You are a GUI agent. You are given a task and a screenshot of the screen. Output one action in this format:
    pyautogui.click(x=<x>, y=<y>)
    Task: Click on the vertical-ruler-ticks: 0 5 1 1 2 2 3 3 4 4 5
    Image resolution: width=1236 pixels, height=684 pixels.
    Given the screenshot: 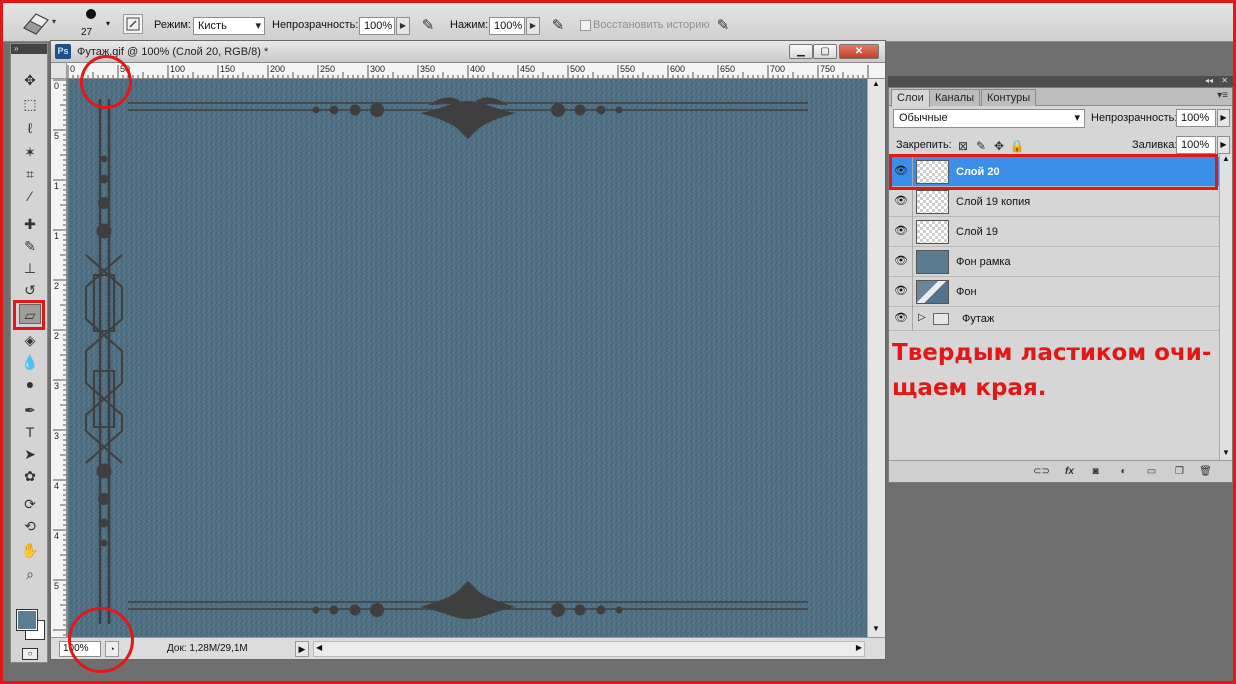 What is the action you would take?
    pyautogui.click(x=59, y=357)
    